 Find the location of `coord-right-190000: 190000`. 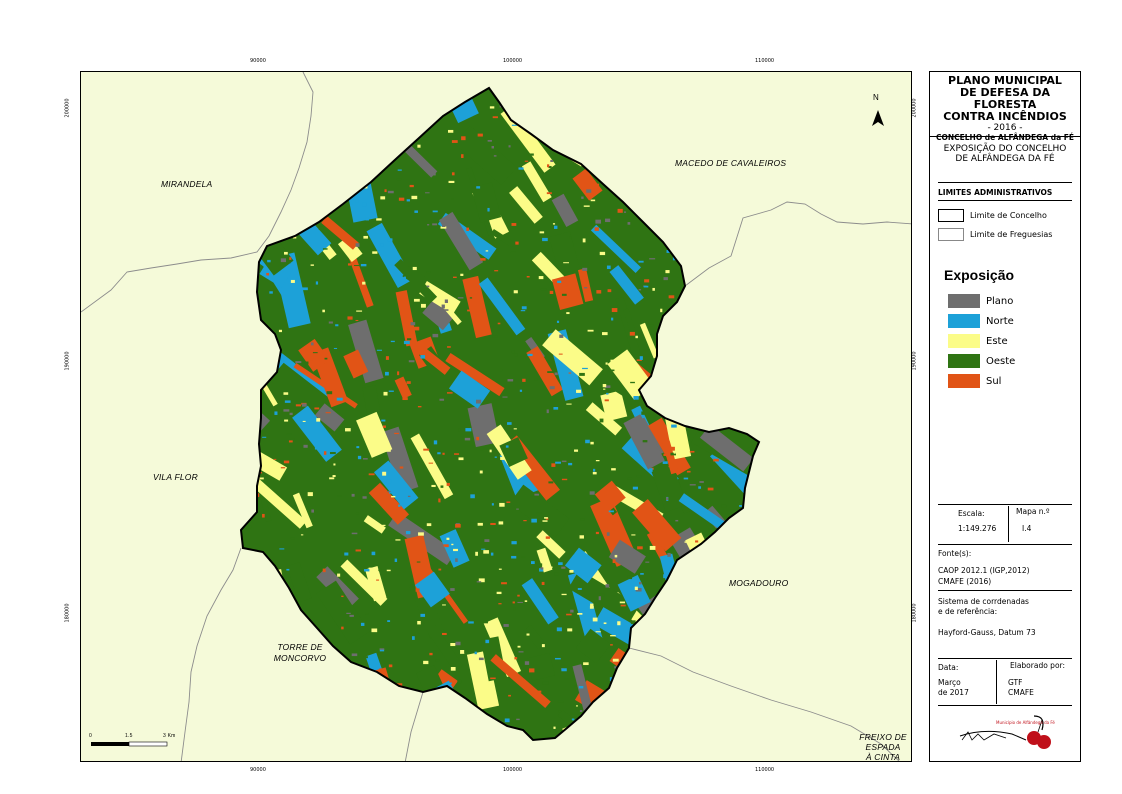

coord-right-190000: 190000 is located at coordinates (914, 361).